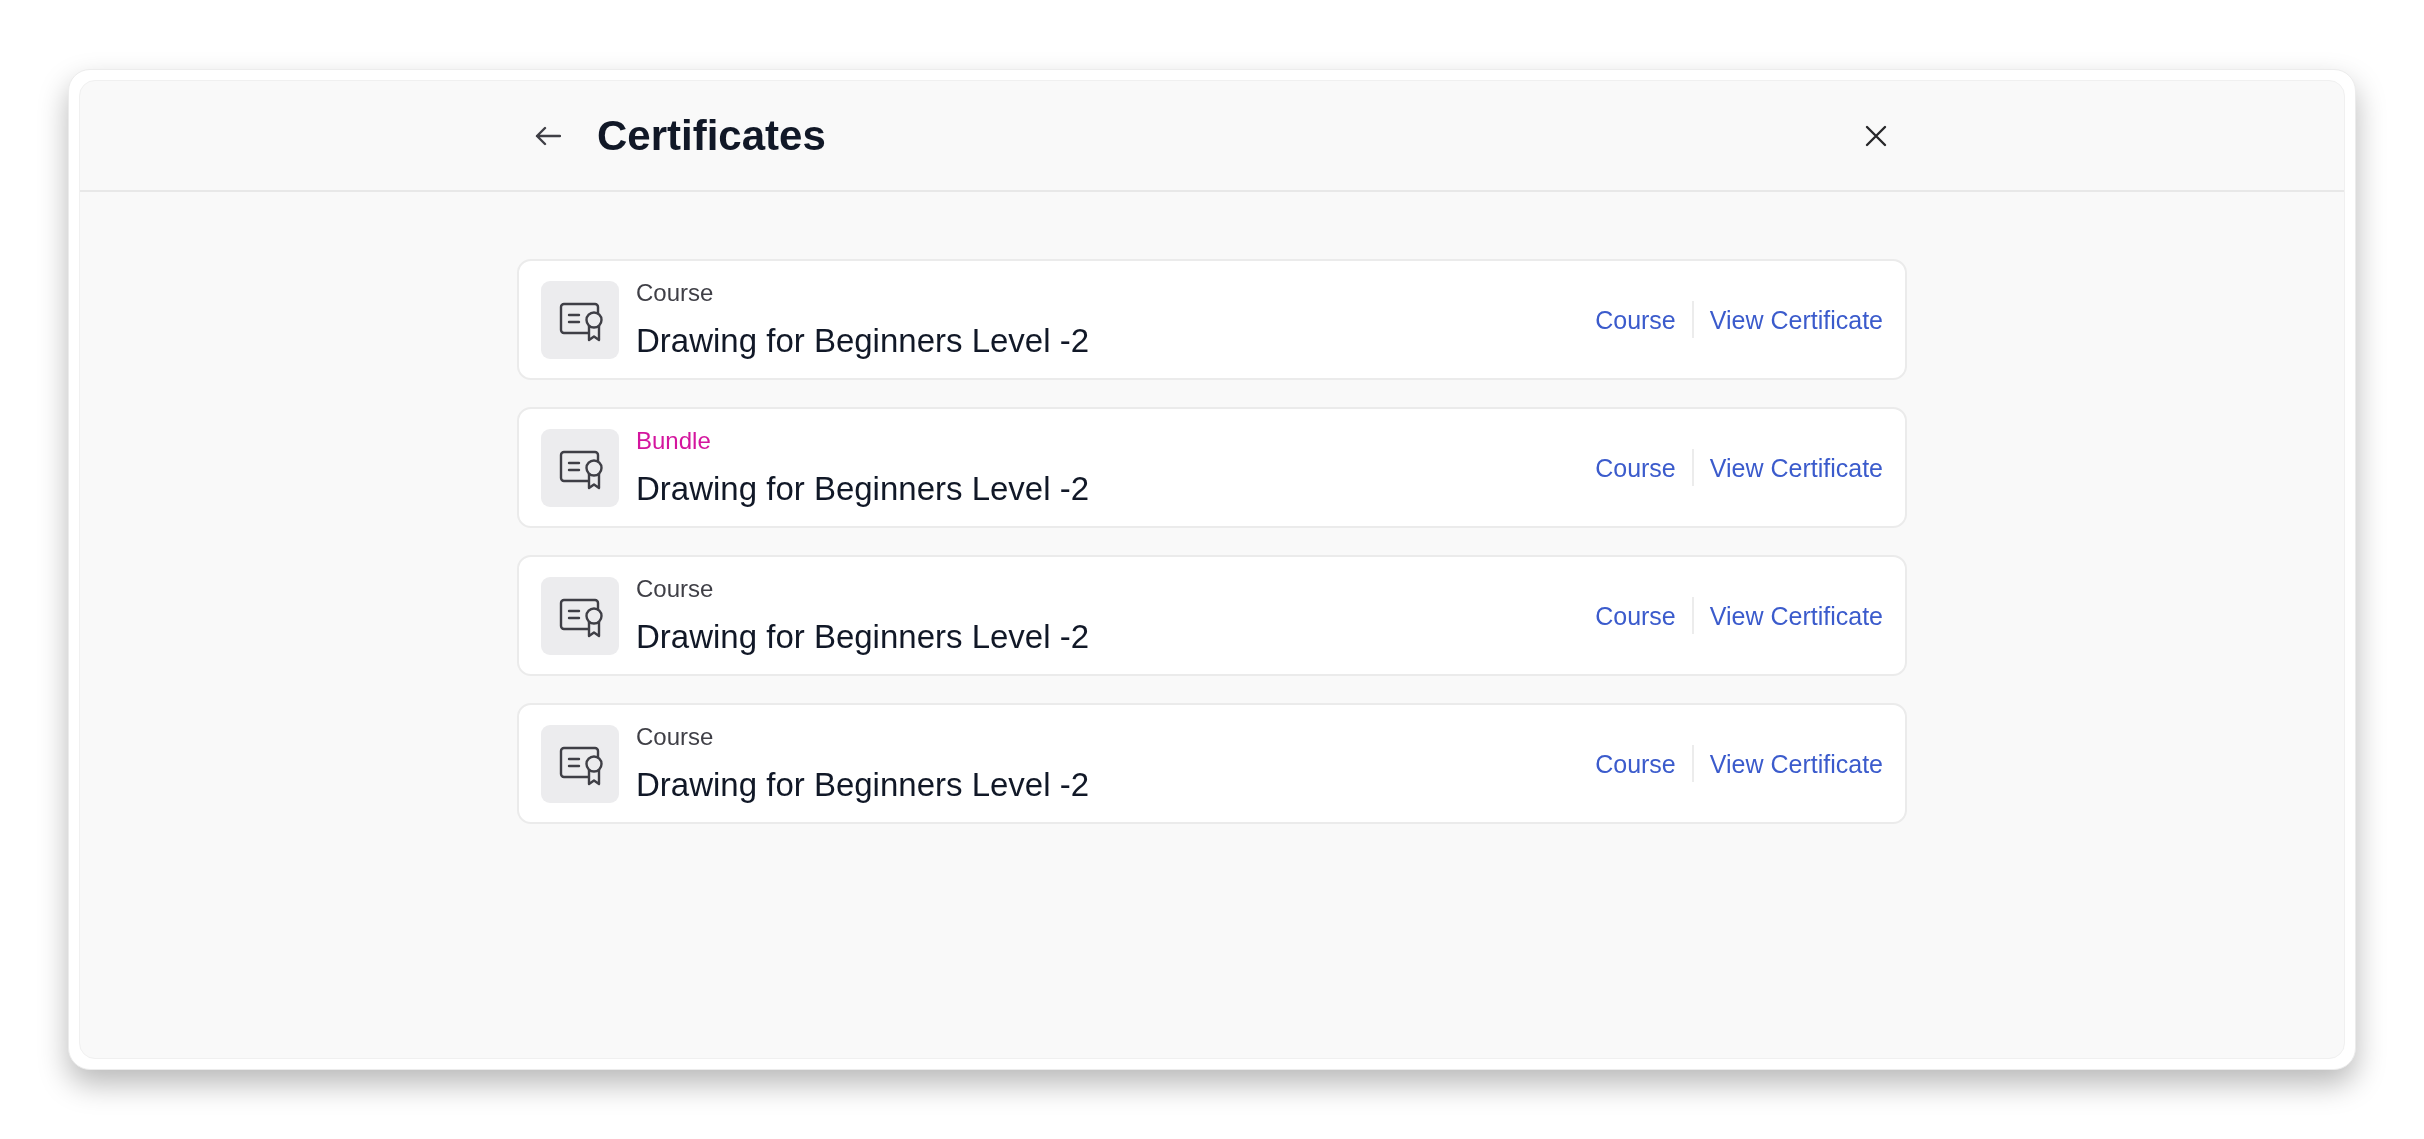 This screenshot has width=2424, height=1139. Describe the element at coordinates (711, 135) in the screenshot. I see `page-title: Certificates` at that location.